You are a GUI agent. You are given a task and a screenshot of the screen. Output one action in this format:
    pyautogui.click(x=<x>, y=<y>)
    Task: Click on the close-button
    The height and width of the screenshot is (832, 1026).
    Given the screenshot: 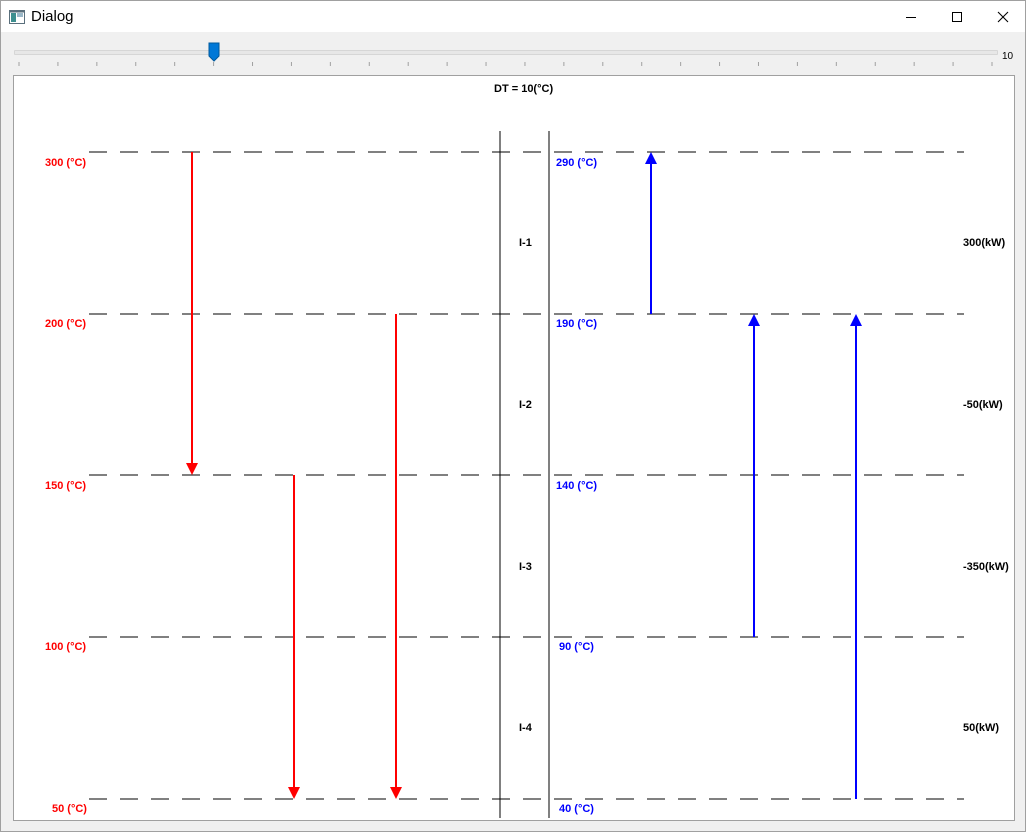 What is the action you would take?
    pyautogui.click(x=1003, y=16)
    